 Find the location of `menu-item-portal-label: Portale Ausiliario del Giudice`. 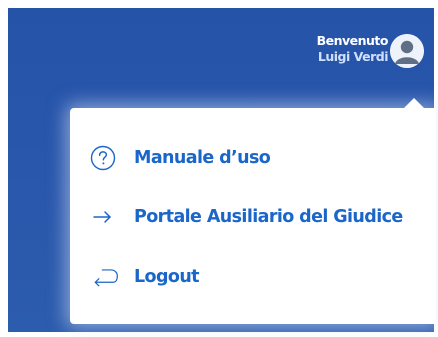

menu-item-portal-label: Portale Ausiliario del Giudice is located at coordinates (268, 217).